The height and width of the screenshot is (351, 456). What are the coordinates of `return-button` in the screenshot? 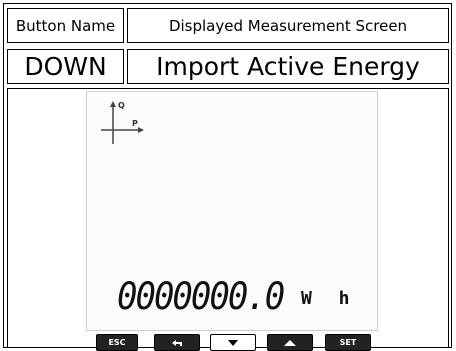 It's located at (177, 342).